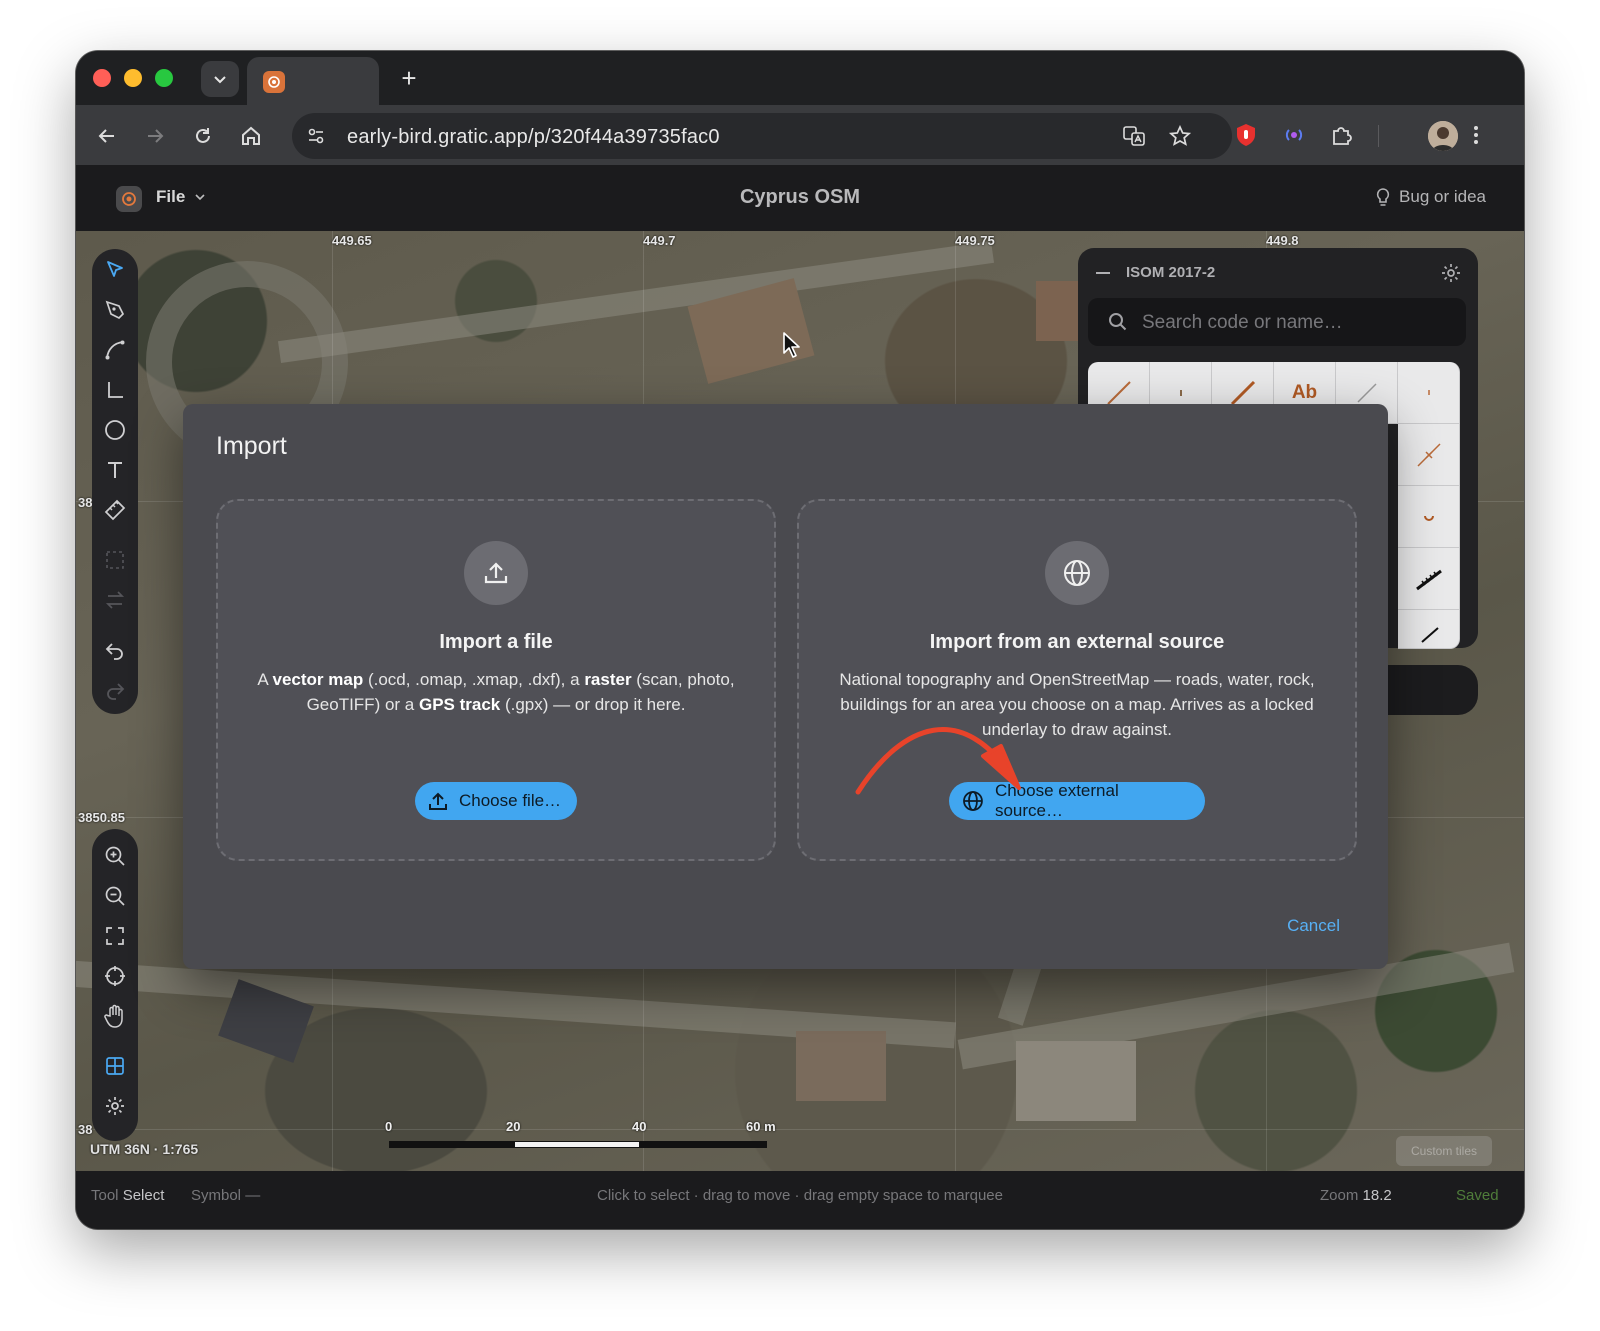 The width and height of the screenshot is (1600, 1331). I want to click on palette-settings-button, so click(1451, 275).